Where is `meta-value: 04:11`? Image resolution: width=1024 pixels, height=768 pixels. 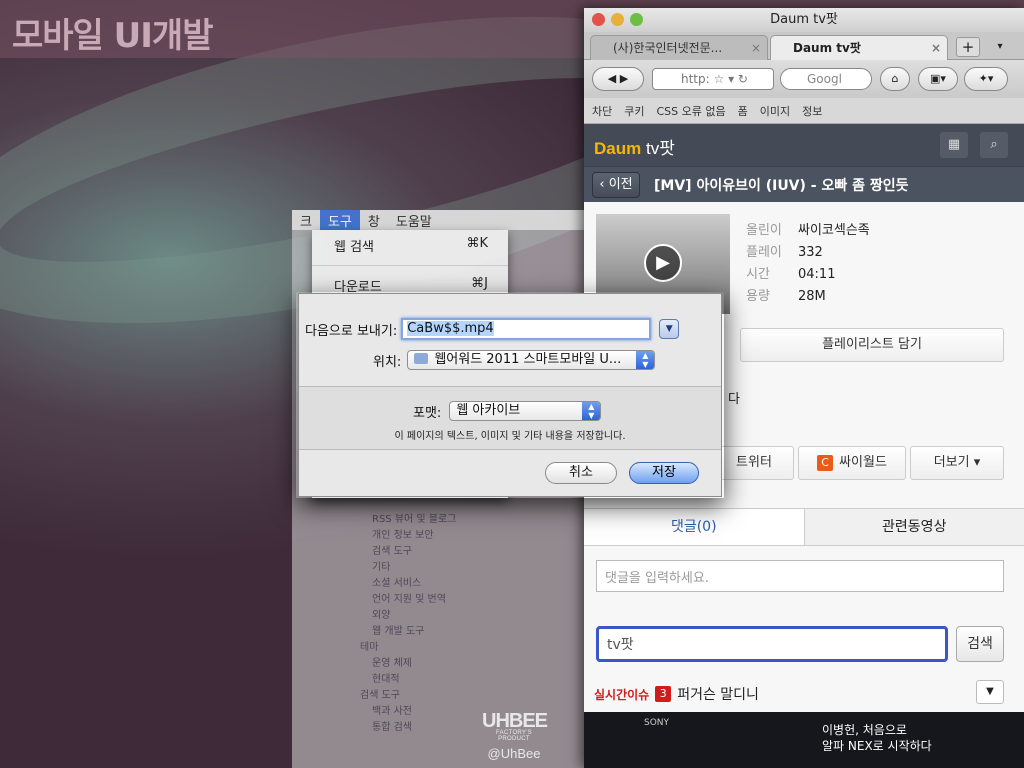
meta-value: 04:11 is located at coordinates (817, 274).